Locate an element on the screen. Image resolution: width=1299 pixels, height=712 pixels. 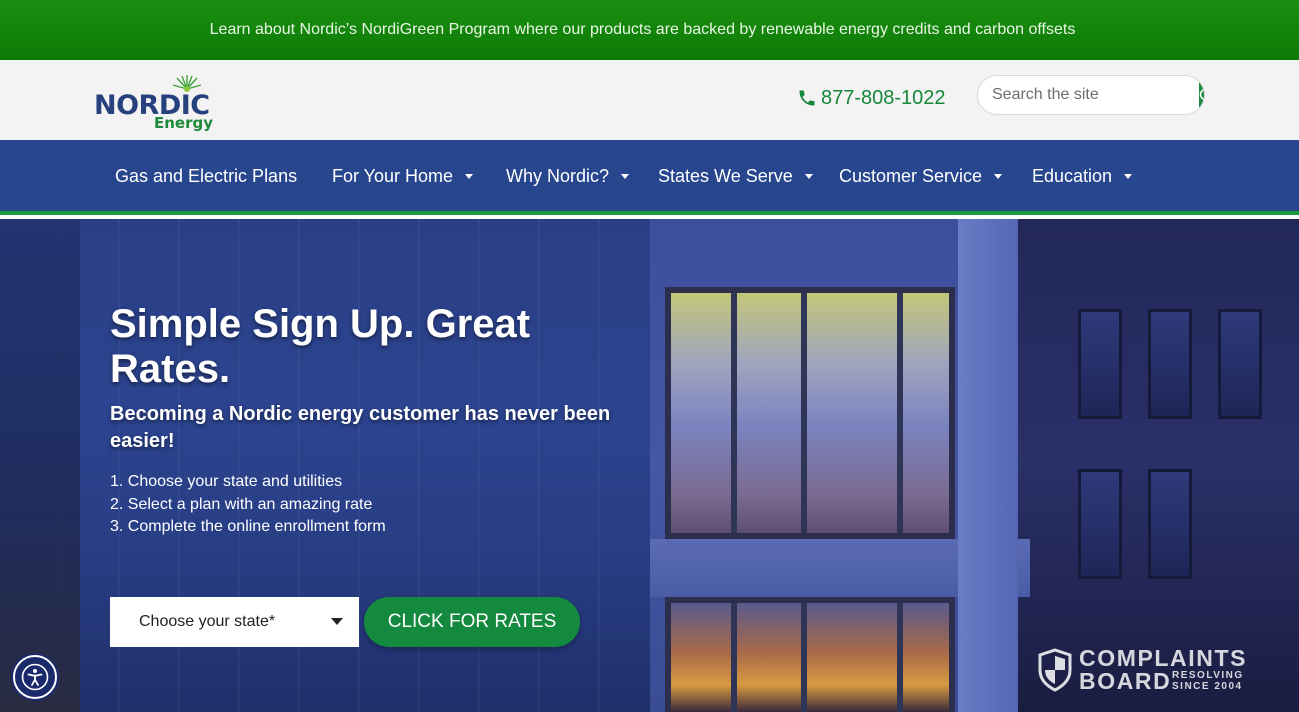
nav-item-why-nordic: Why Nordic? is located at coordinates (568, 176).